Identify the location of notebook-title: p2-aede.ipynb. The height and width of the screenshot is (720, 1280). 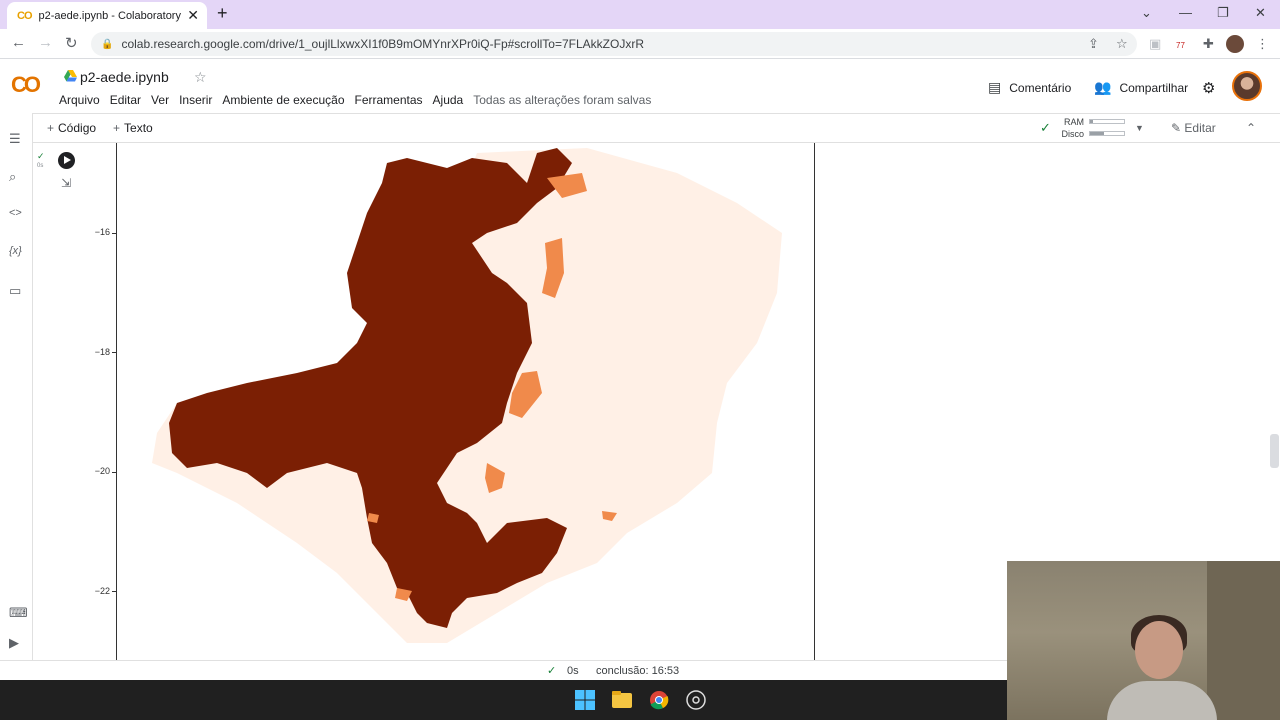
(124, 77).